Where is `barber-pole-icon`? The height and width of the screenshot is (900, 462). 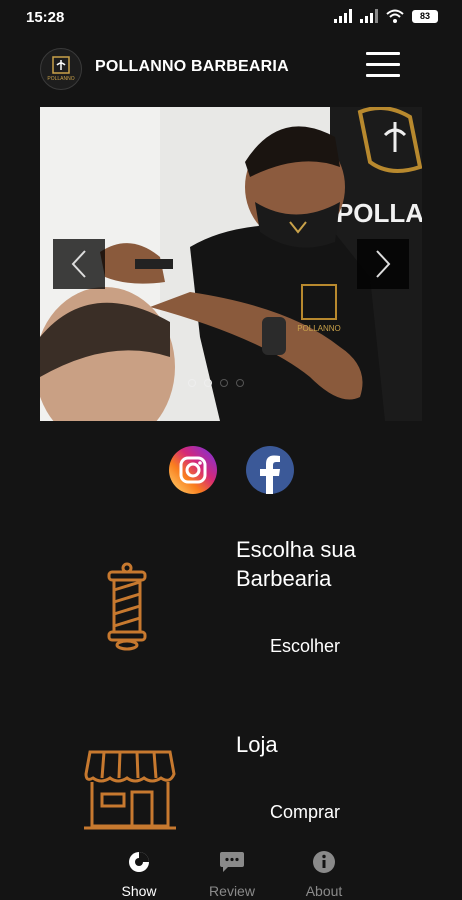
barber-pole-icon is located at coordinates (127, 606).